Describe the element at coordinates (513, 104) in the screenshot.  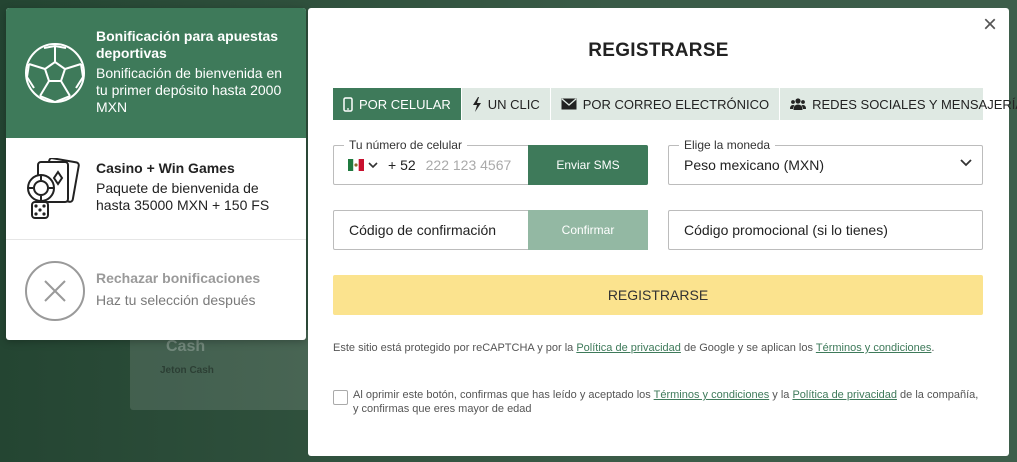
I see `tab-one-click-label: UN CLIC` at that location.